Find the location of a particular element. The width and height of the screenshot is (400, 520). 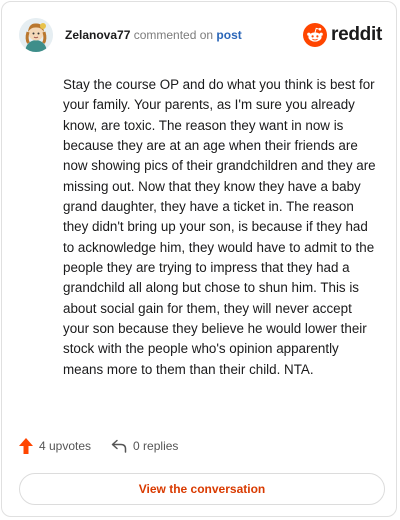

avatar-illustration is located at coordinates (36, 35).